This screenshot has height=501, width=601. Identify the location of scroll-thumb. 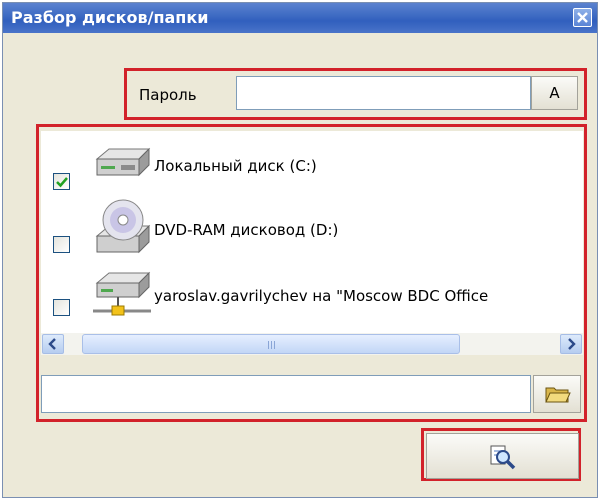
(271, 344).